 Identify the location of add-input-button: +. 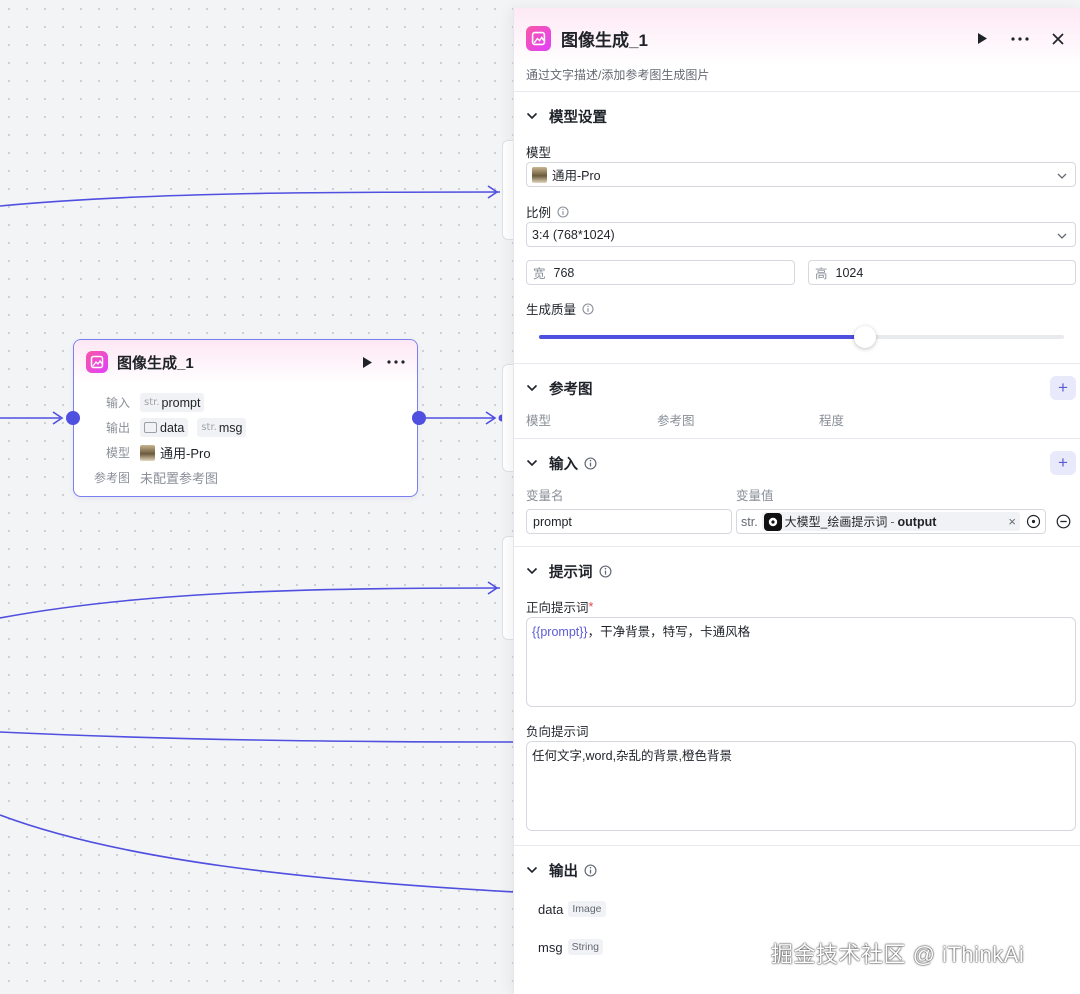
(1063, 463).